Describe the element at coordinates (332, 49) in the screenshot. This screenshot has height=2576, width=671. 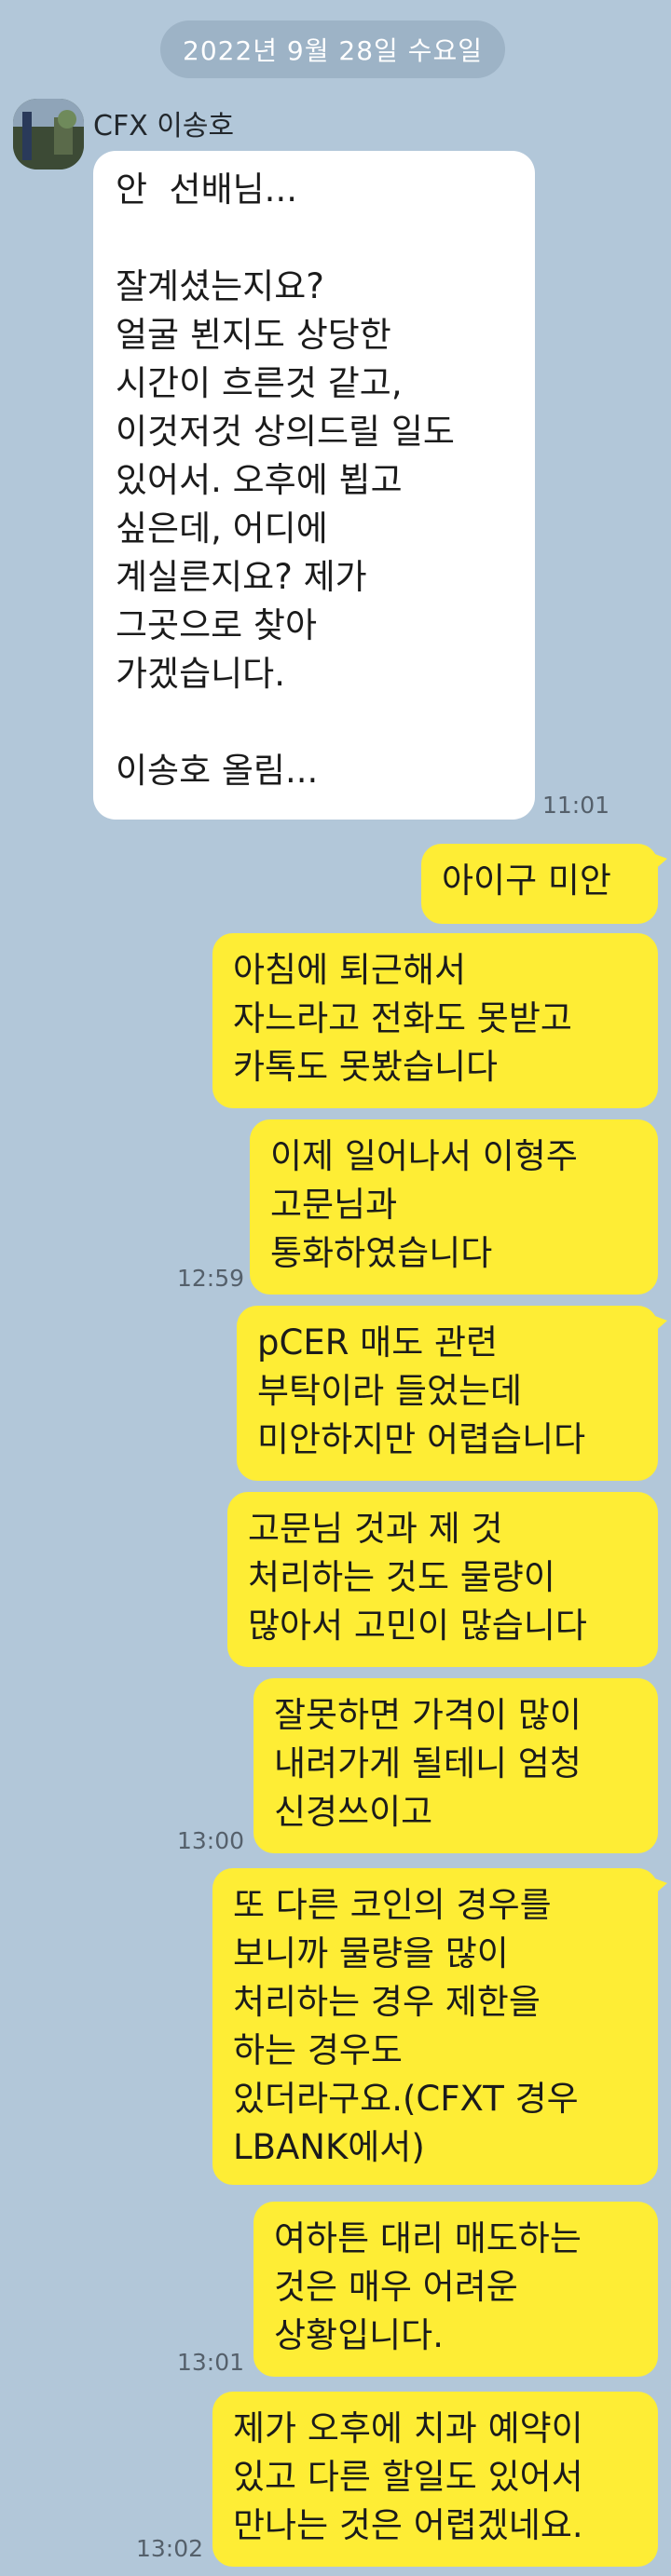
I see `date-divider: 2022년 9월 28일 수요일` at that location.